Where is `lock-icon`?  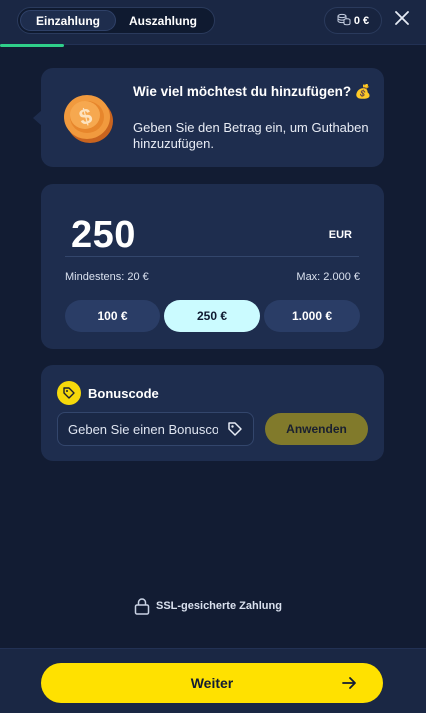 lock-icon is located at coordinates (142, 606).